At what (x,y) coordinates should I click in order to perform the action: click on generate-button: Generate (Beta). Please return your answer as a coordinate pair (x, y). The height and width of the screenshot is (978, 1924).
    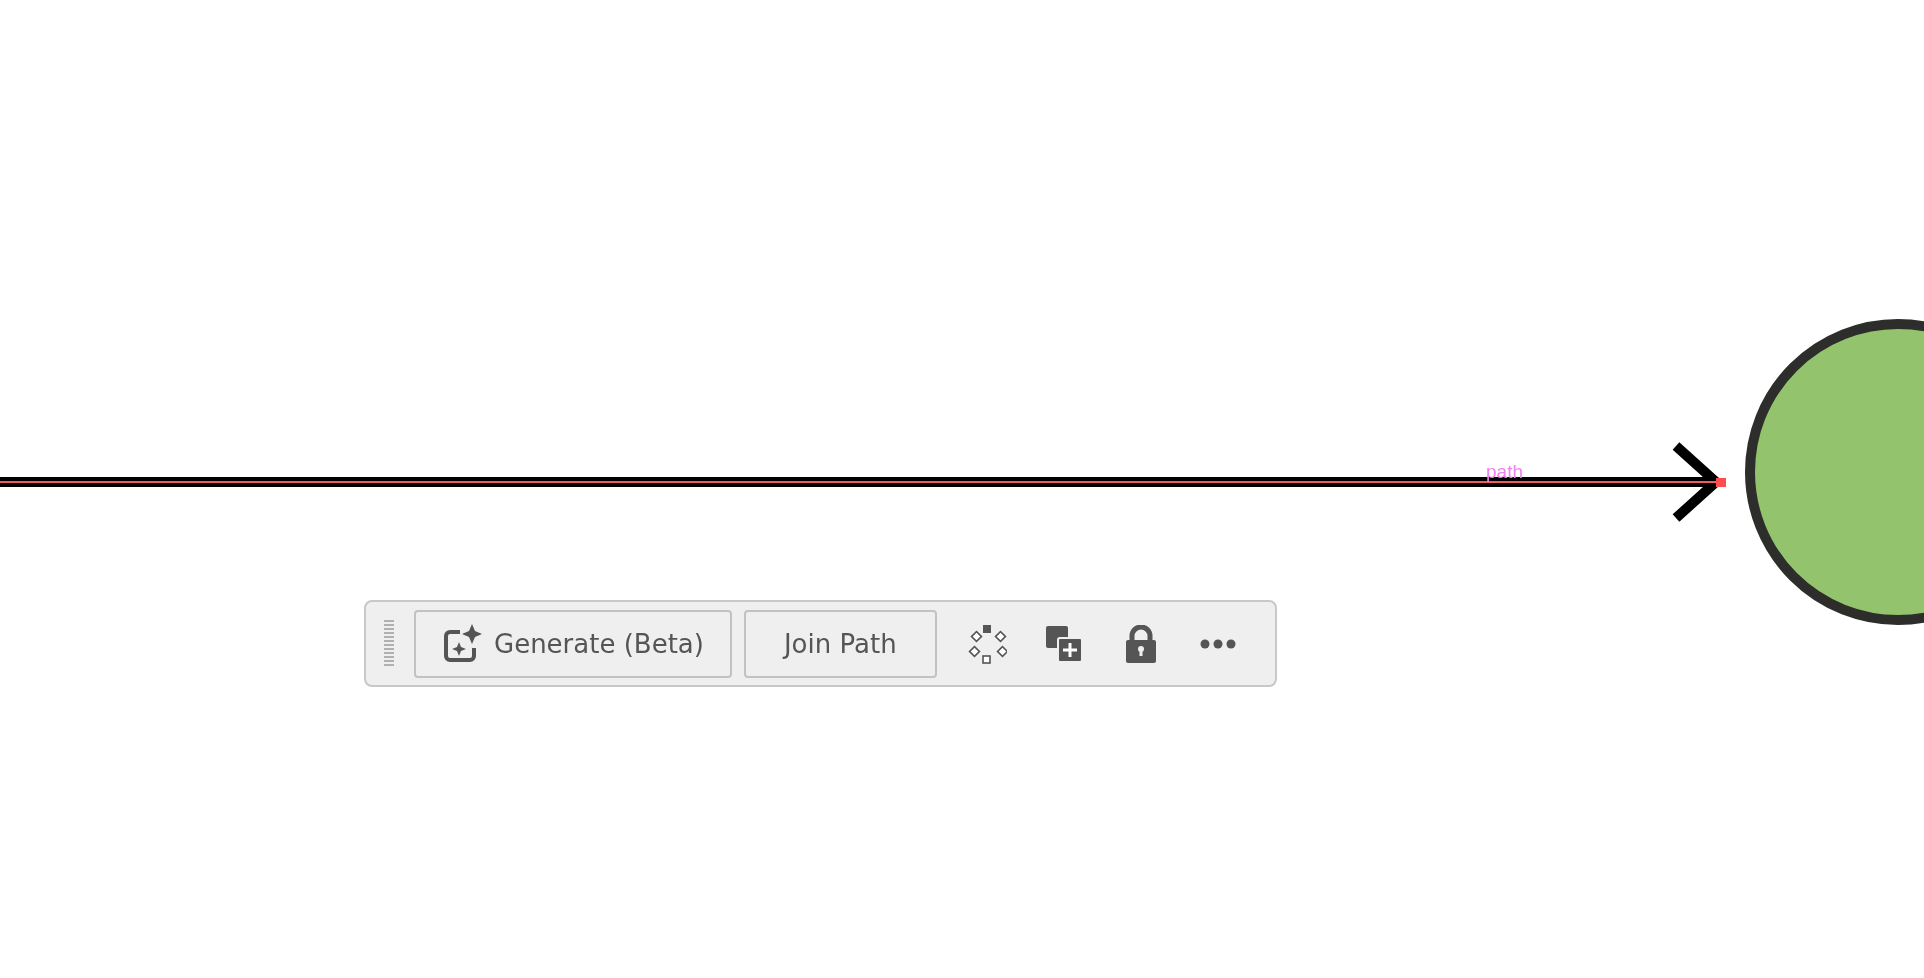
    Looking at the image, I should click on (573, 643).